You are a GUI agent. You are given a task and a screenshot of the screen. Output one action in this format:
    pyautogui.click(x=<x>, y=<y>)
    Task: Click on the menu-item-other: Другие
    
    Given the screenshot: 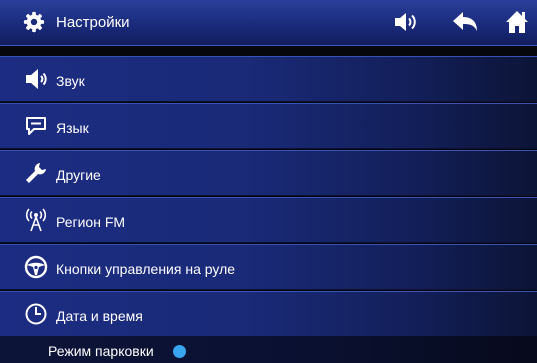 What is the action you would take?
    pyautogui.click(x=268, y=173)
    